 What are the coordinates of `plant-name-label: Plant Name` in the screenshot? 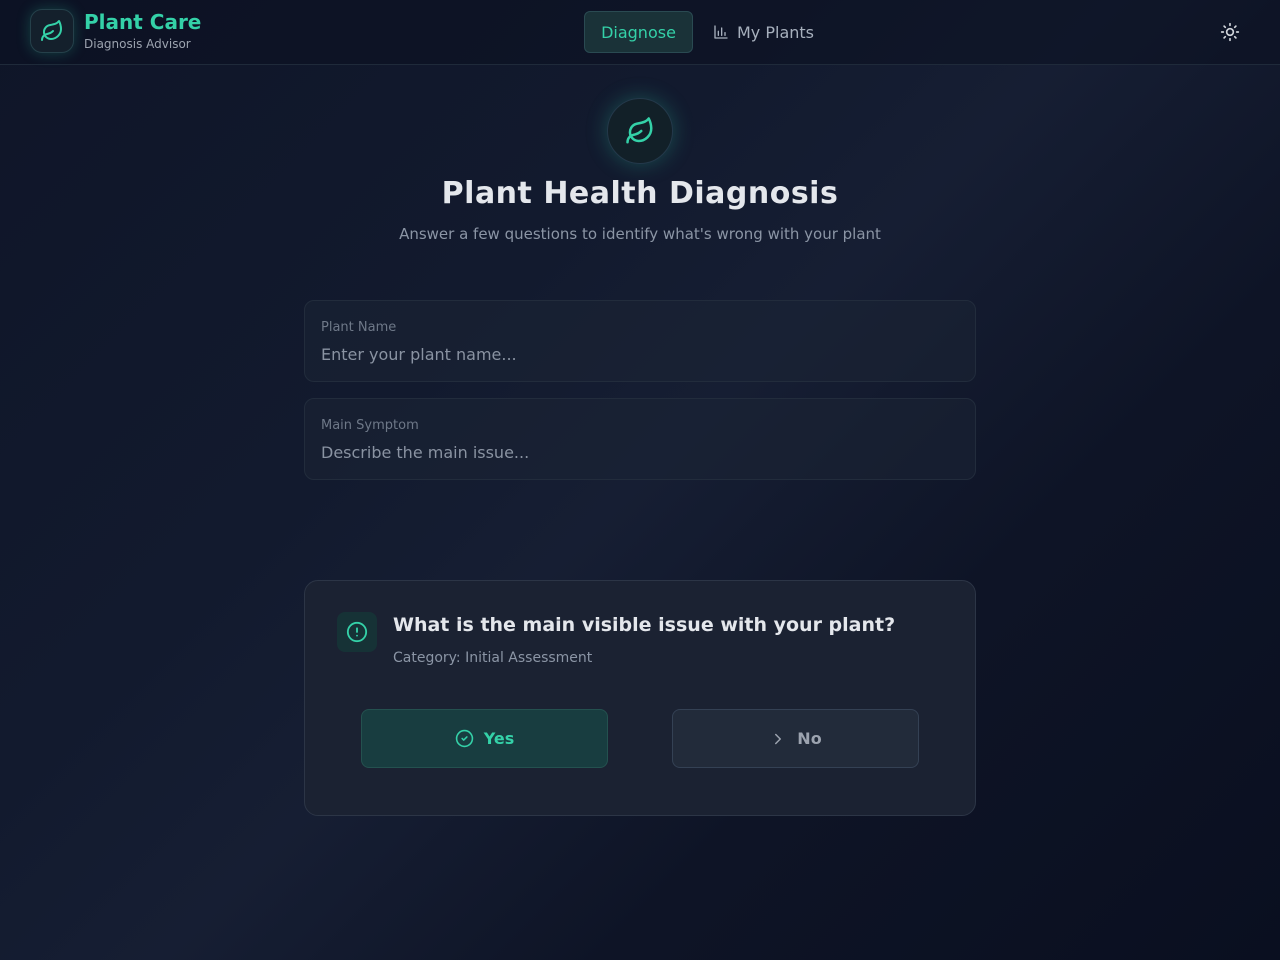 It's located at (359, 327).